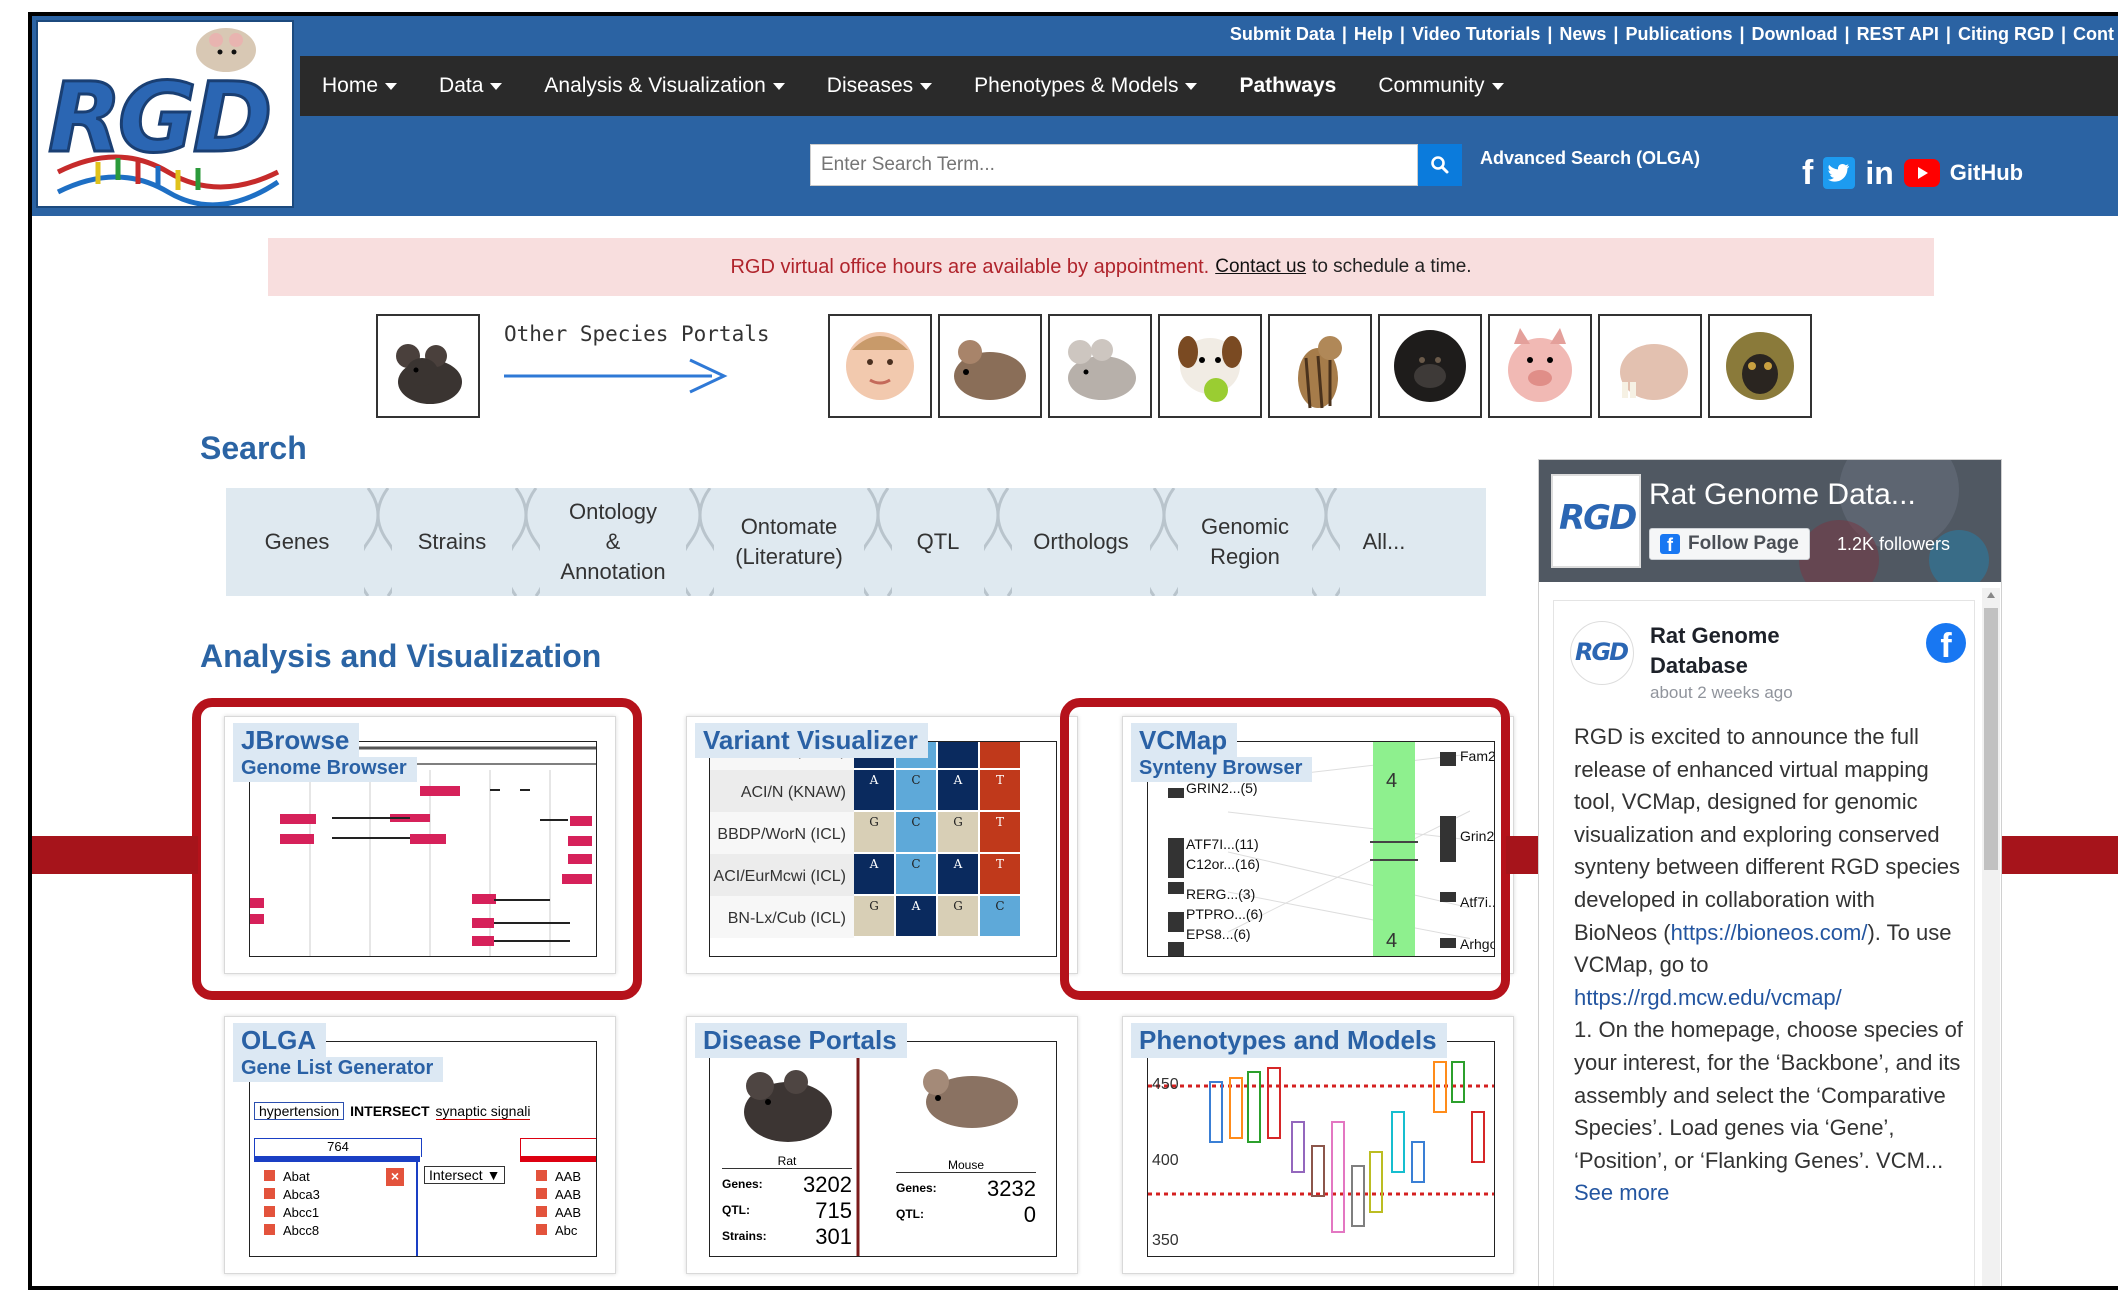 Image resolution: width=2118 pixels, height=1298 pixels. Describe the element at coordinates (1441, 86) in the screenshot. I see `nav-community: Community` at that location.